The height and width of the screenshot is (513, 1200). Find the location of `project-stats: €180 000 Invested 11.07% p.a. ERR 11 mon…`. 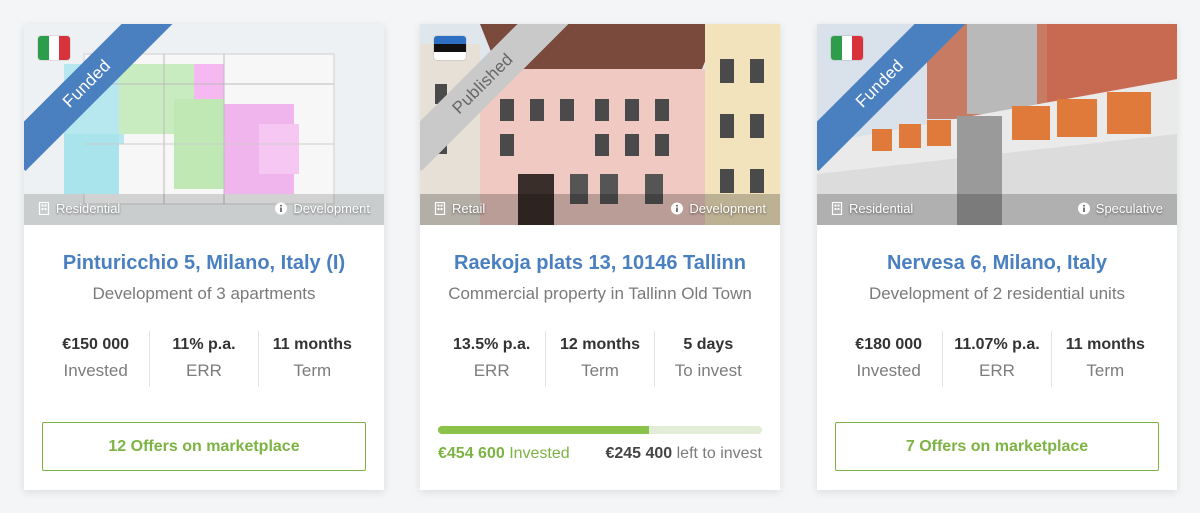

project-stats: €180 000 Invested 11.07% p.a. ERR 11 mon… is located at coordinates (997, 359).